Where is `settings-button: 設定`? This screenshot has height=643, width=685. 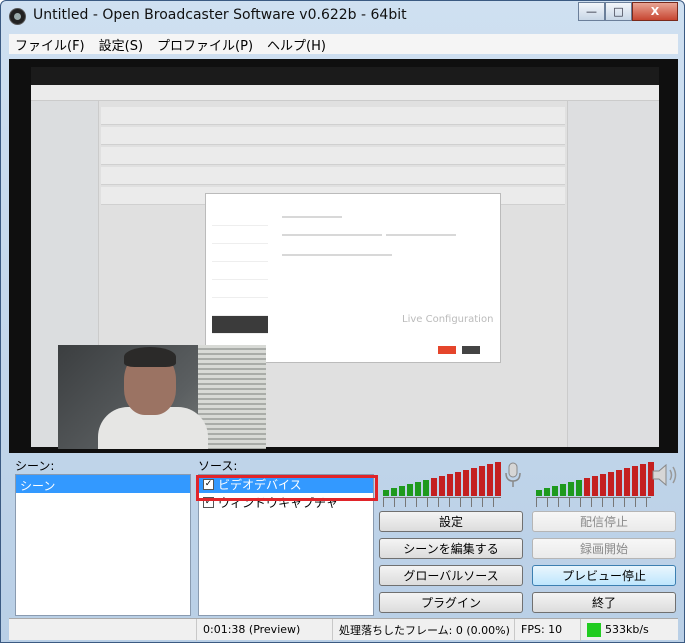
settings-button: 設定 is located at coordinates (451, 521).